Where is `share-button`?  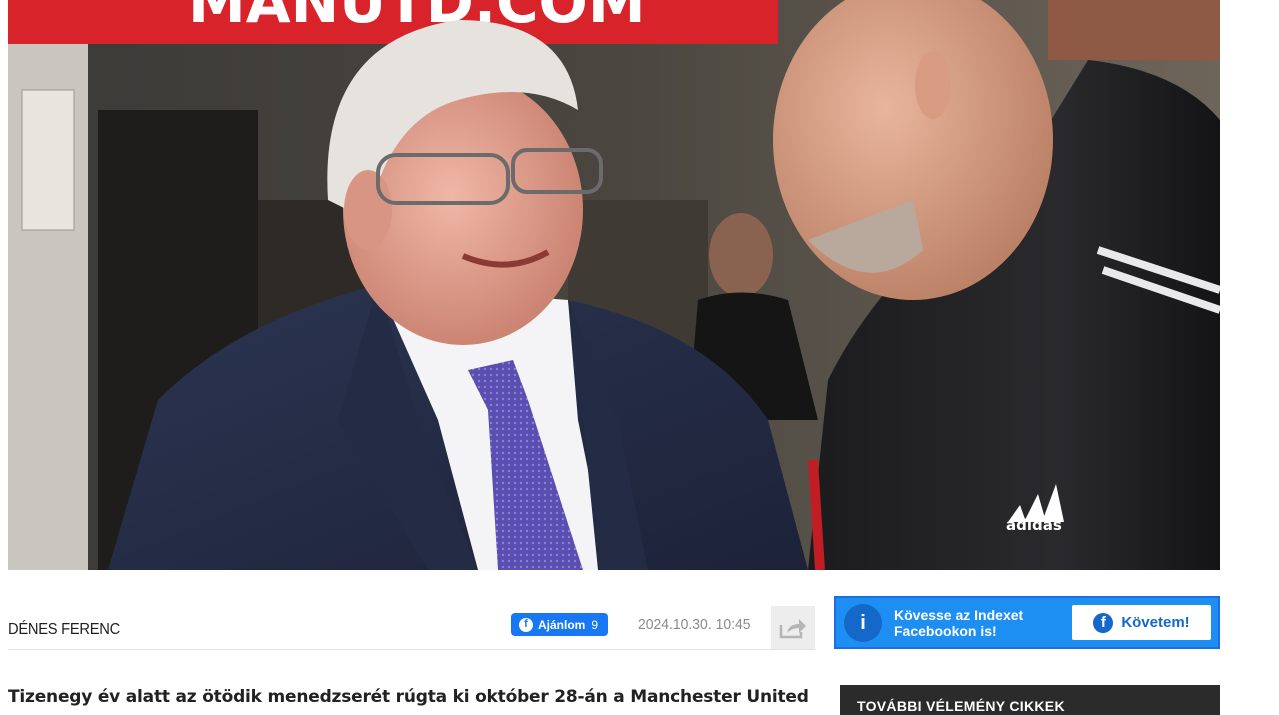
share-button is located at coordinates (793, 627).